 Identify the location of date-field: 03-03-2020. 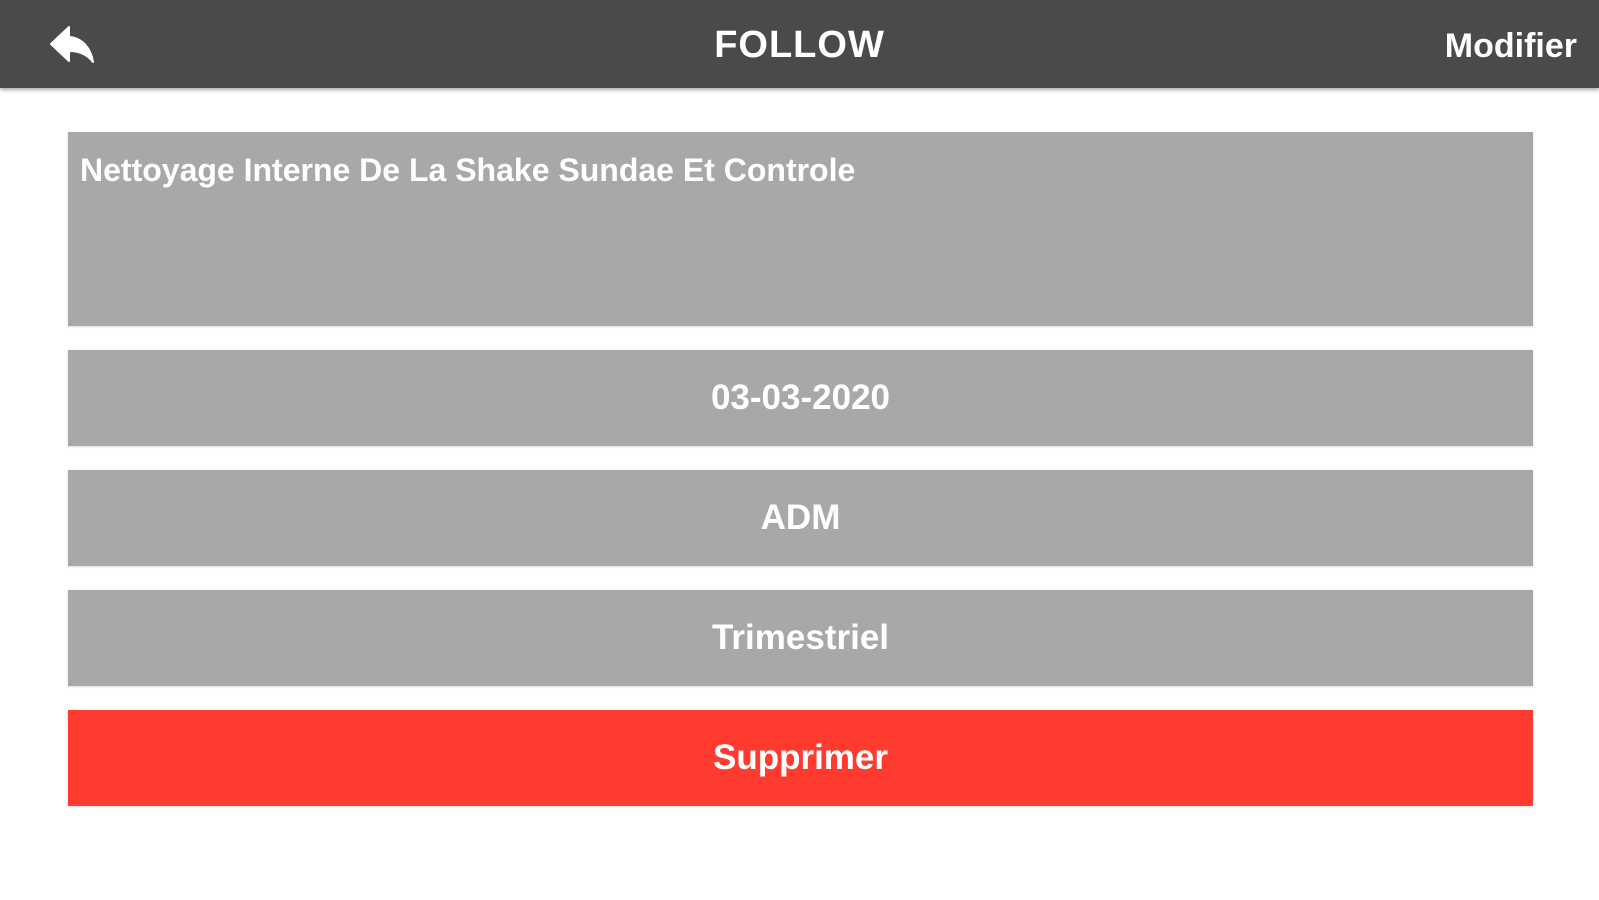
(800, 398).